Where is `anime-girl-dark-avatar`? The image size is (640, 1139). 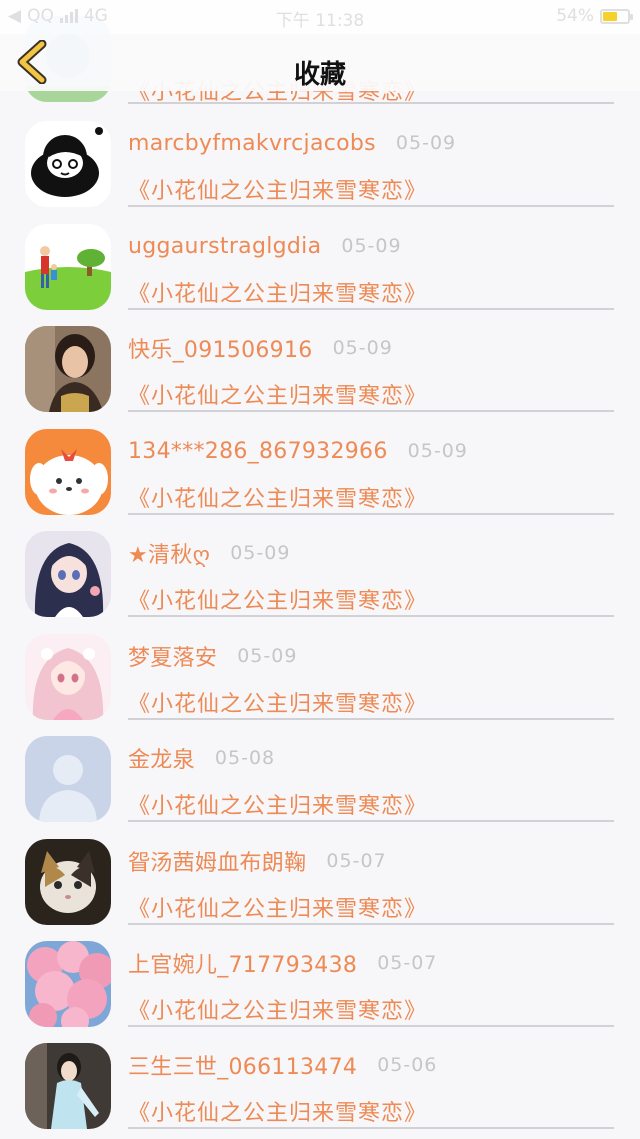
anime-girl-dark-avatar is located at coordinates (68, 574).